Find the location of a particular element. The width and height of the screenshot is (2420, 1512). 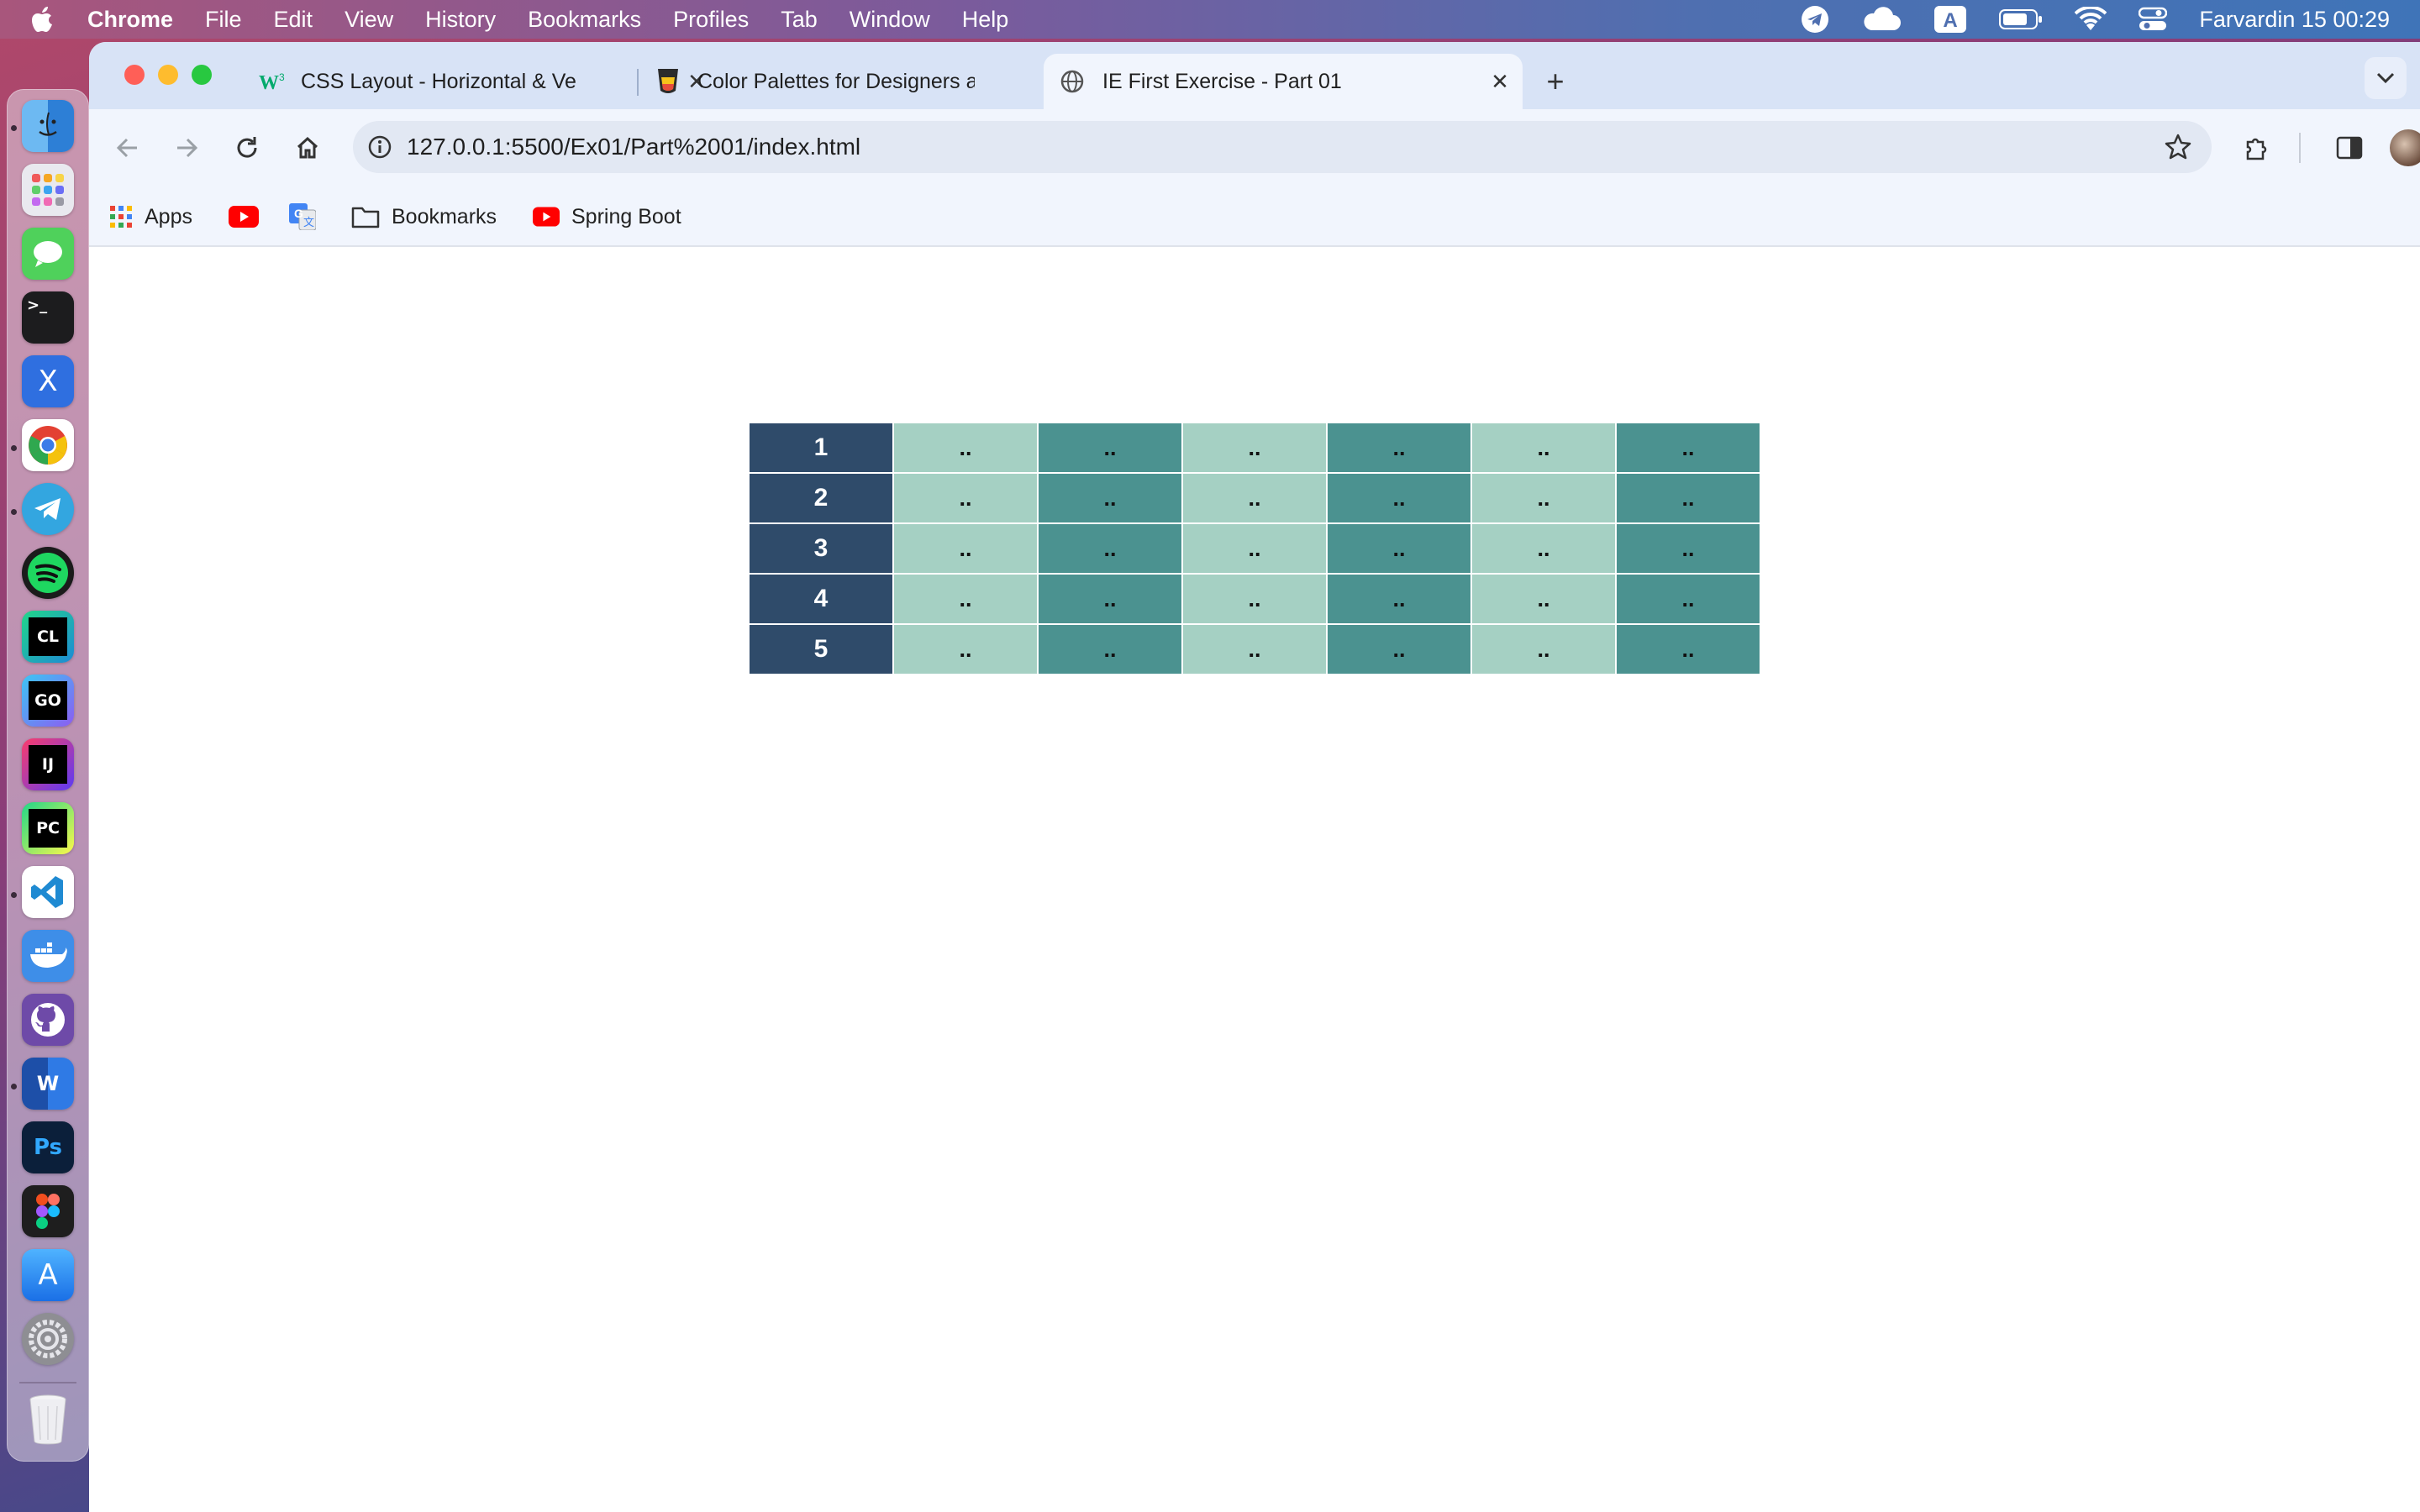

terminal-icon: >_ is located at coordinates (48, 317).